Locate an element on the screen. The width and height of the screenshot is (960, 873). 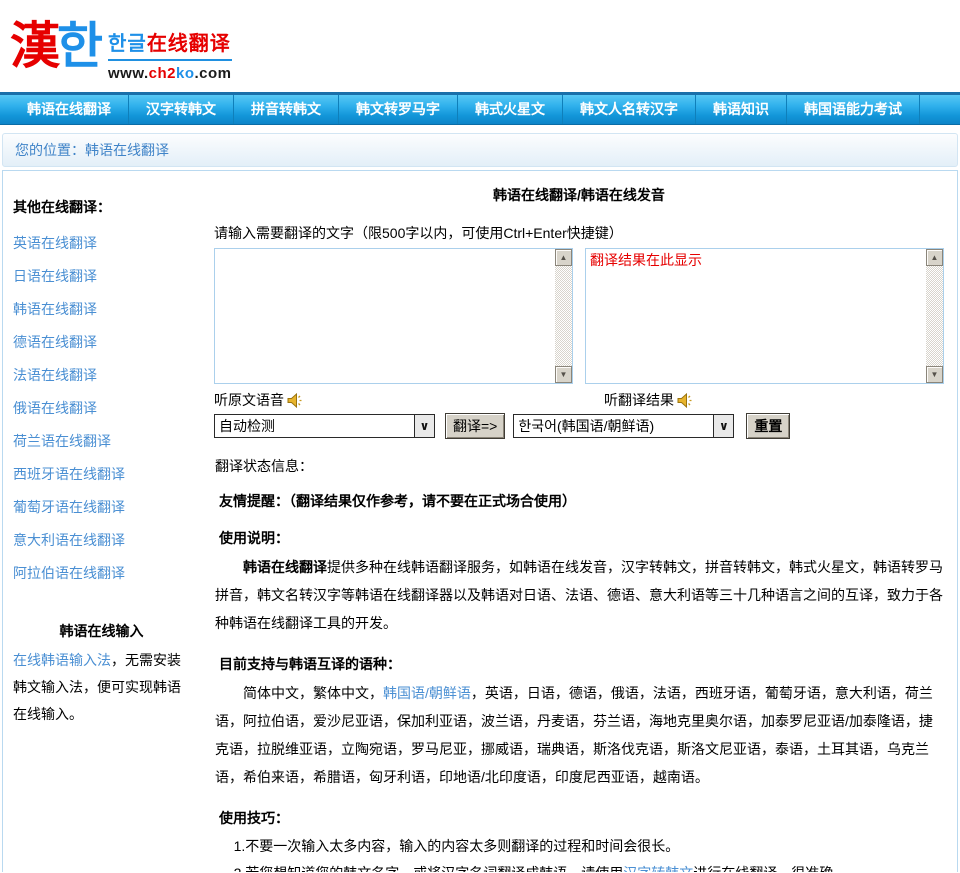
listen-source-group: 听原文语音 is located at coordinates (259, 400).